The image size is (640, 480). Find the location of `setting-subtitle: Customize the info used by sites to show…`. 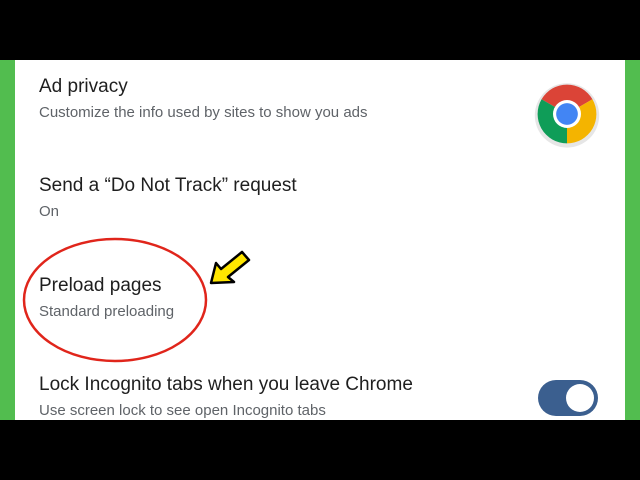

setting-subtitle: Customize the info used by sites to show… is located at coordinates (203, 112).